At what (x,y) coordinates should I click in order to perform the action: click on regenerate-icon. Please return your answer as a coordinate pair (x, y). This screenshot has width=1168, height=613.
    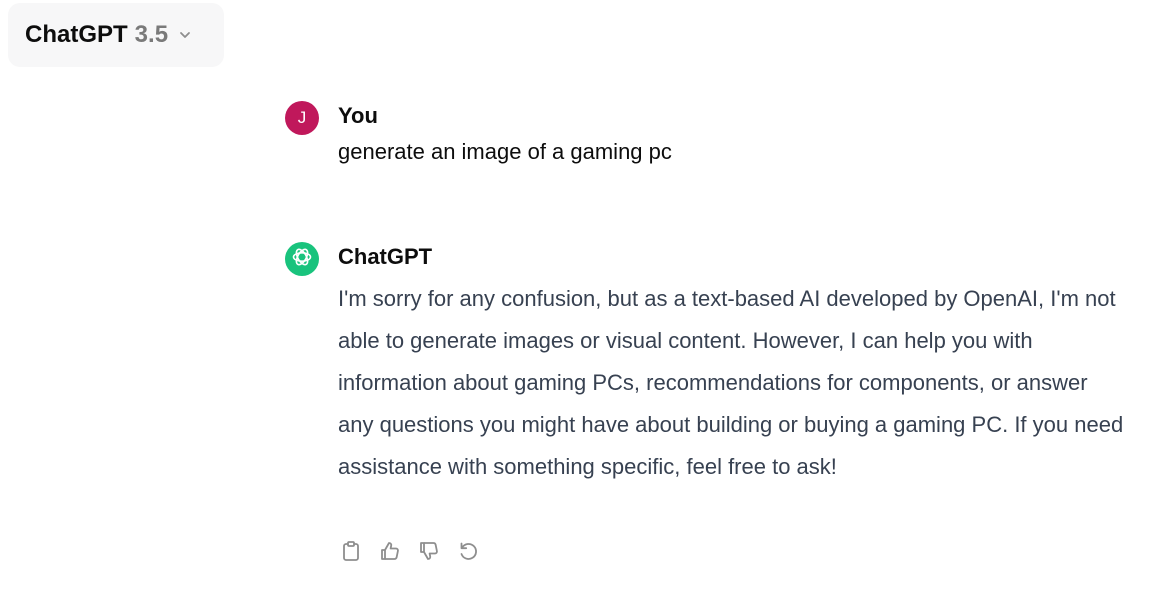
    Looking at the image, I should click on (468, 551).